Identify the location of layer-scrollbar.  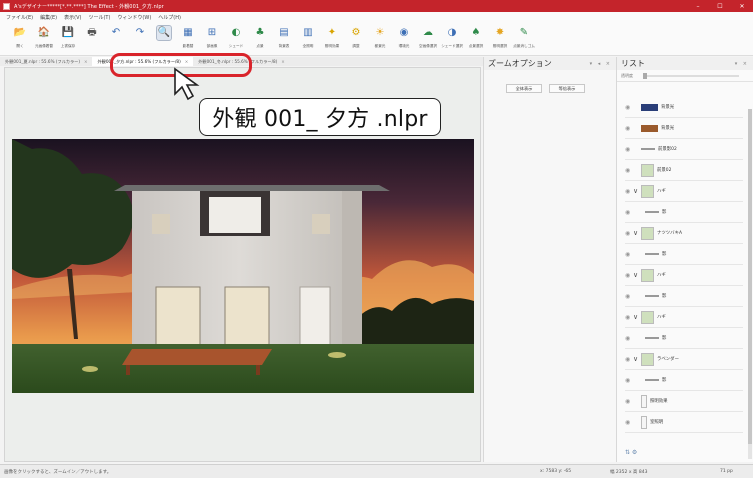
(750, 284).